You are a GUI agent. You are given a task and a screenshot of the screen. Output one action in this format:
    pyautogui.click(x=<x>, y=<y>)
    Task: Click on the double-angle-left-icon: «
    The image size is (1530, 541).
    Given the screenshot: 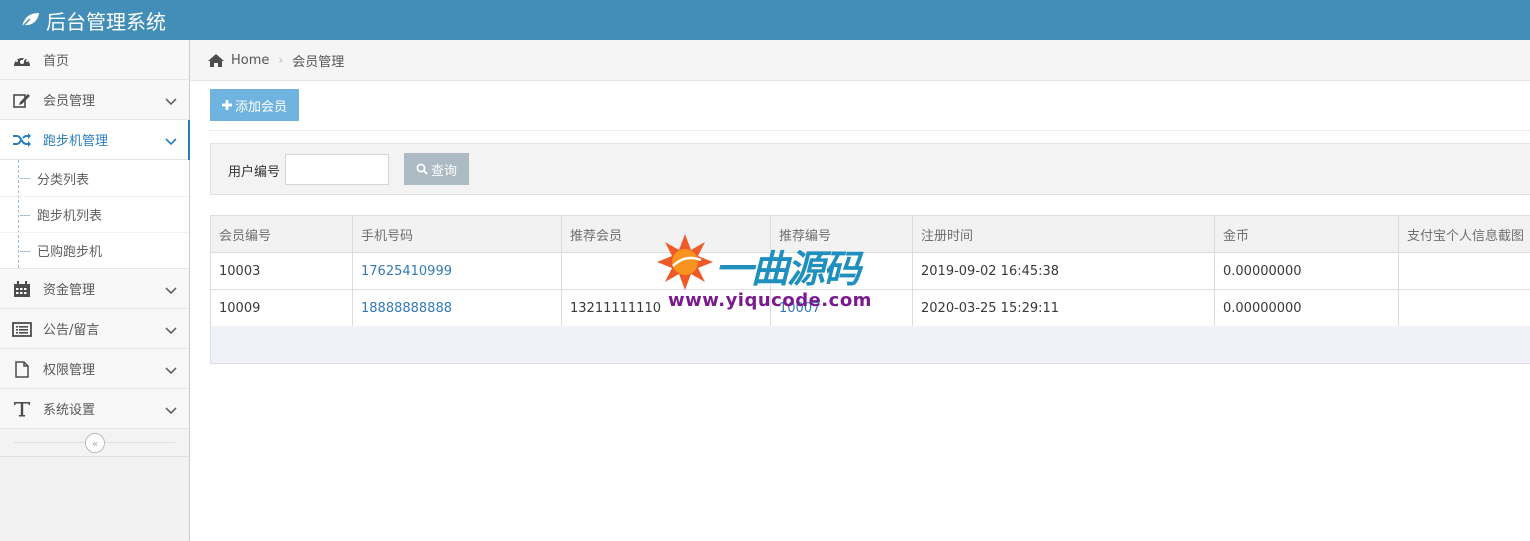 What is the action you would take?
    pyautogui.click(x=95, y=443)
    